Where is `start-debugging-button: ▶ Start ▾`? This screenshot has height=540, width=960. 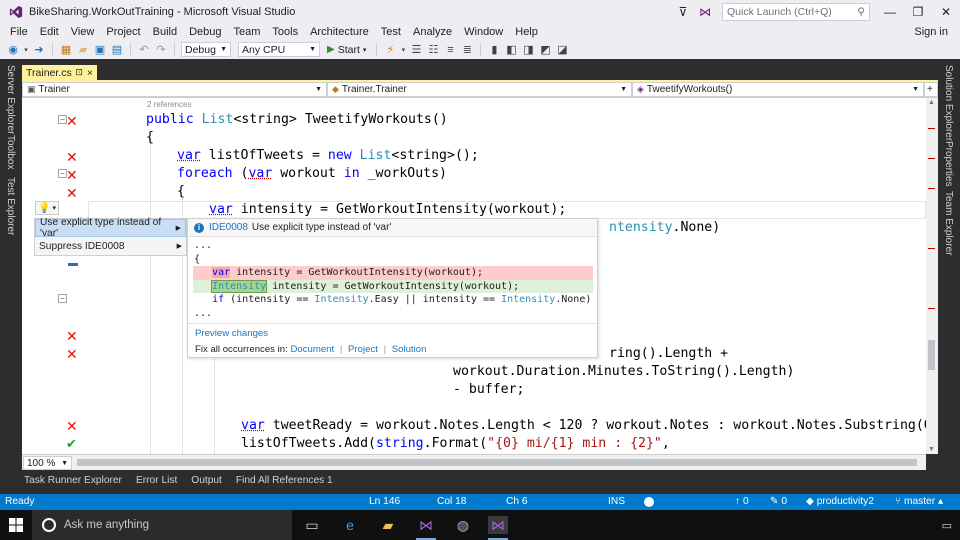 start-debugging-button: ▶ Start ▾ is located at coordinates (346, 50).